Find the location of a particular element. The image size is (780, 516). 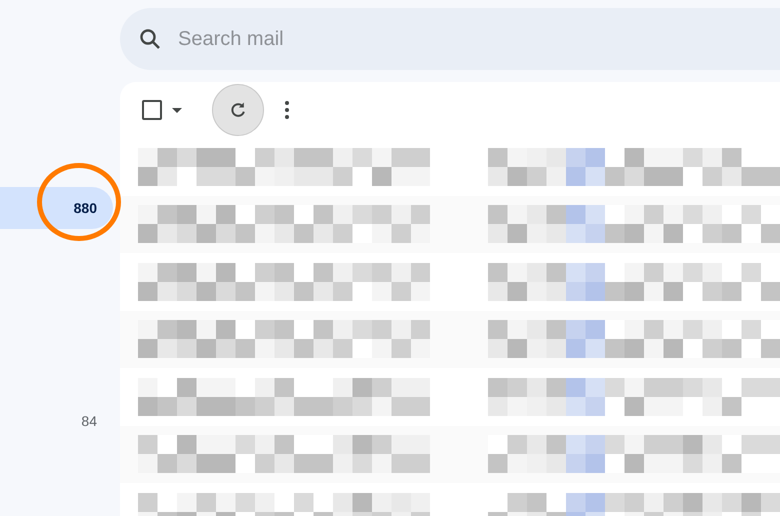

more-icon is located at coordinates (287, 110).